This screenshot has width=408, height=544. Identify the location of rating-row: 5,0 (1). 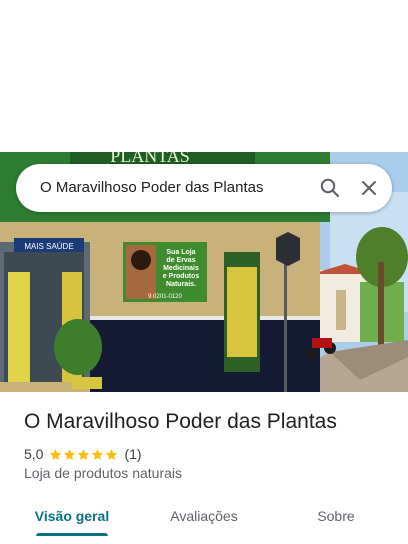
(83, 454).